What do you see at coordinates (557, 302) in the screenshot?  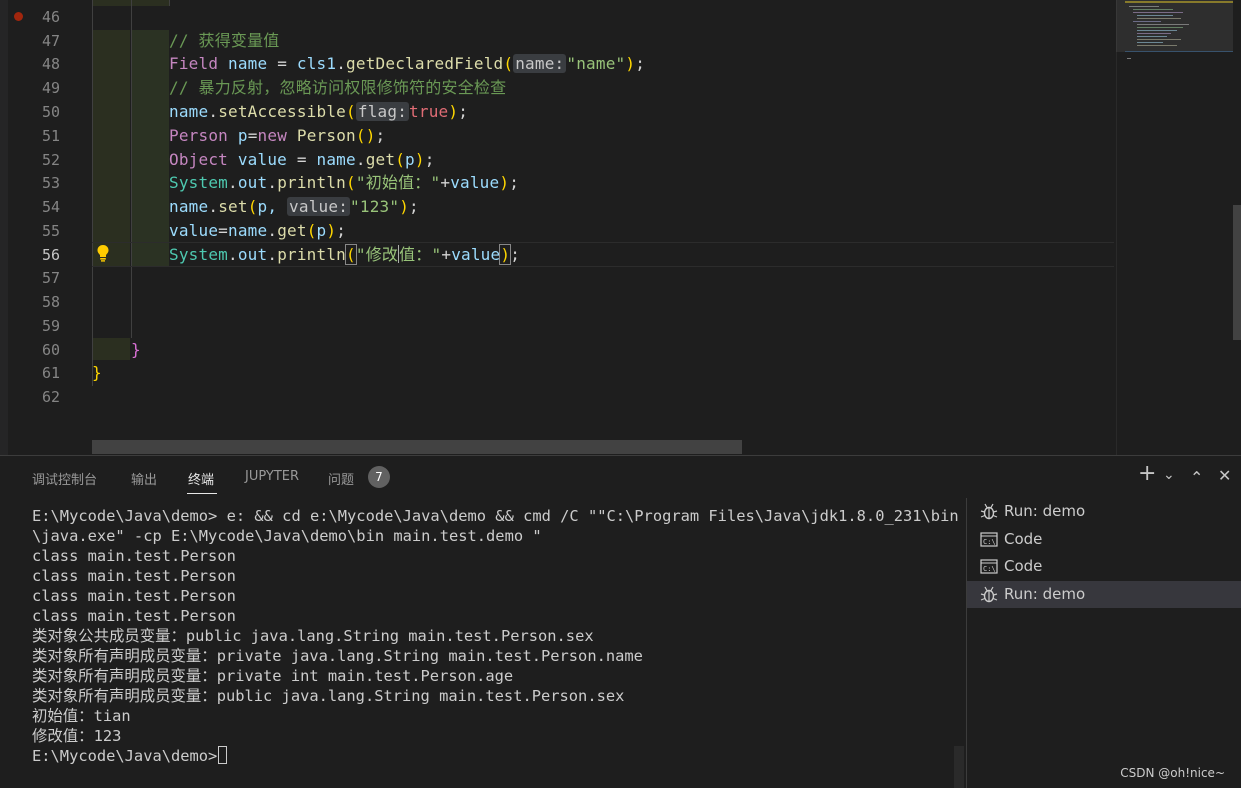 I see `code-line: 58` at bounding box center [557, 302].